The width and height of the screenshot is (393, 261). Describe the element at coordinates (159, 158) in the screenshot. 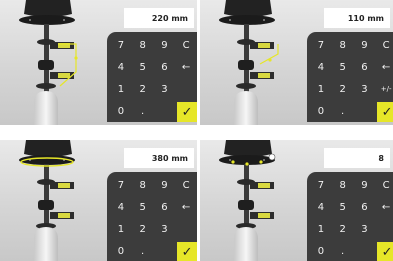

I see `value-readout: 380 mm` at that location.